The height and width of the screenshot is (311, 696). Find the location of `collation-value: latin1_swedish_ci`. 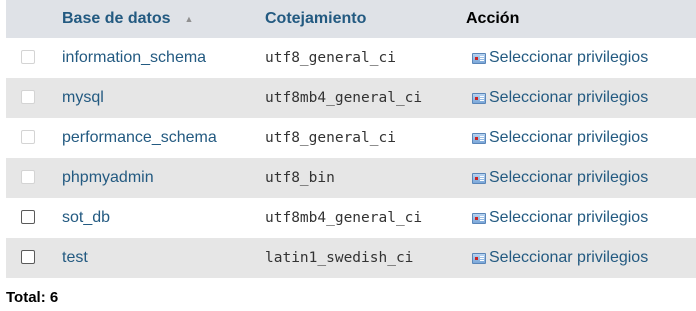

collation-value: latin1_swedish_ci is located at coordinates (339, 258).